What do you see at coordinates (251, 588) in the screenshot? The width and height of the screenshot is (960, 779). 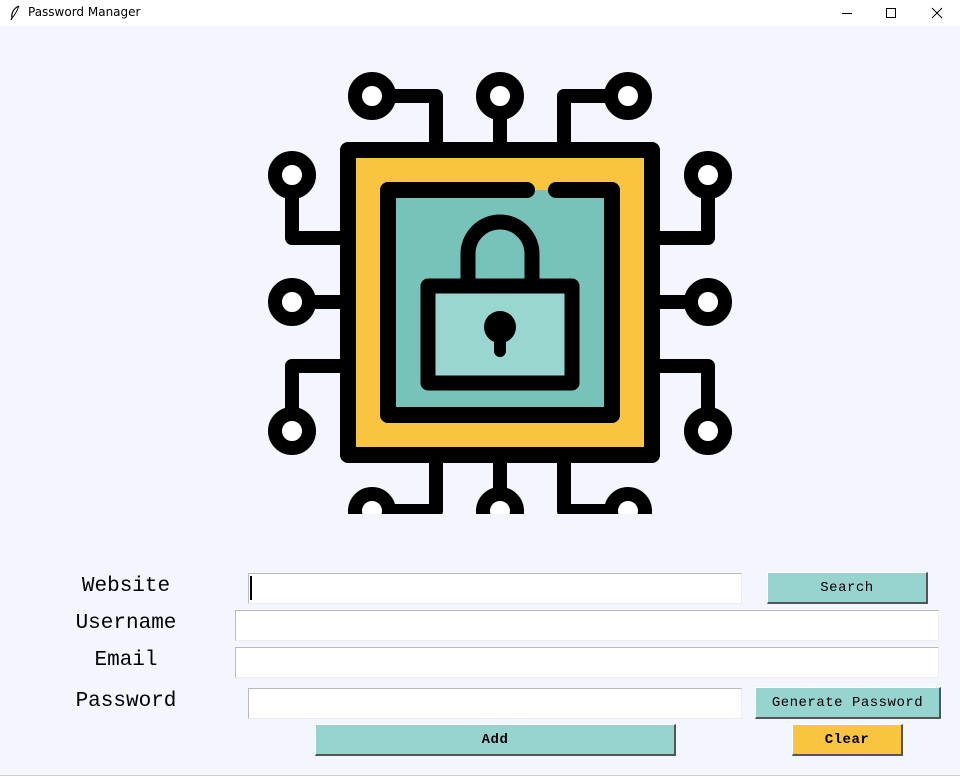 I see `text-caret` at bounding box center [251, 588].